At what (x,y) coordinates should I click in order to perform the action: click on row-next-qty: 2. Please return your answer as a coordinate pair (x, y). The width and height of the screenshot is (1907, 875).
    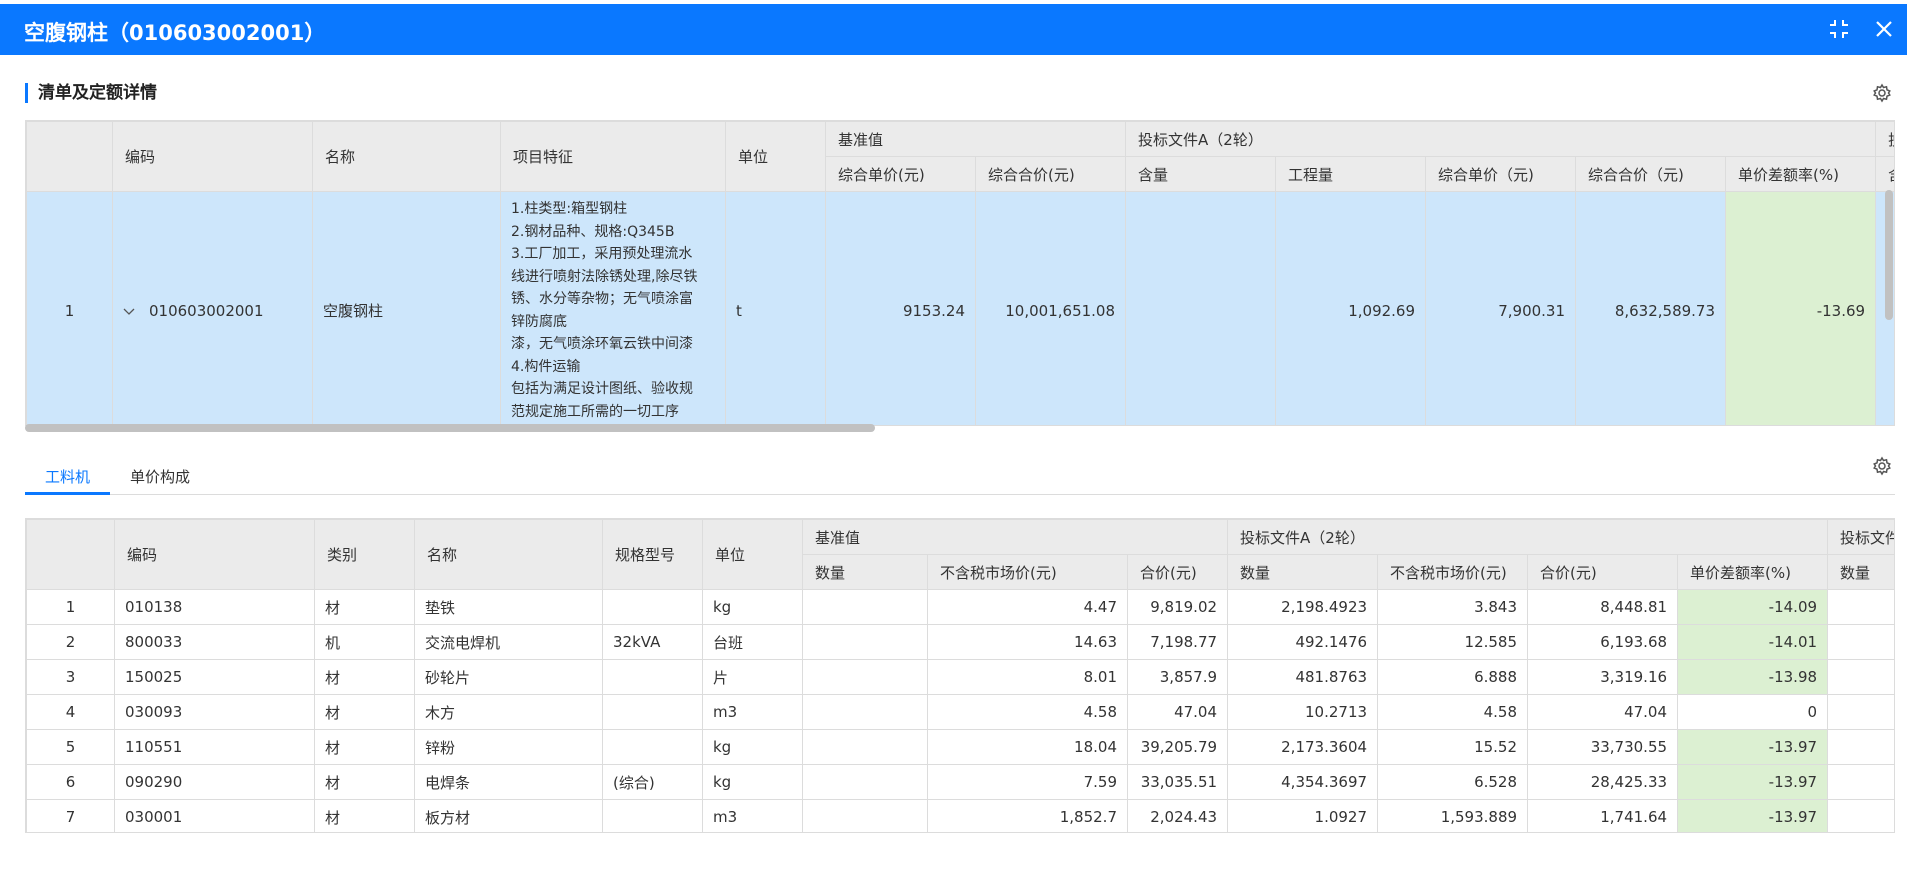
    Looking at the image, I should click on (1860, 607).